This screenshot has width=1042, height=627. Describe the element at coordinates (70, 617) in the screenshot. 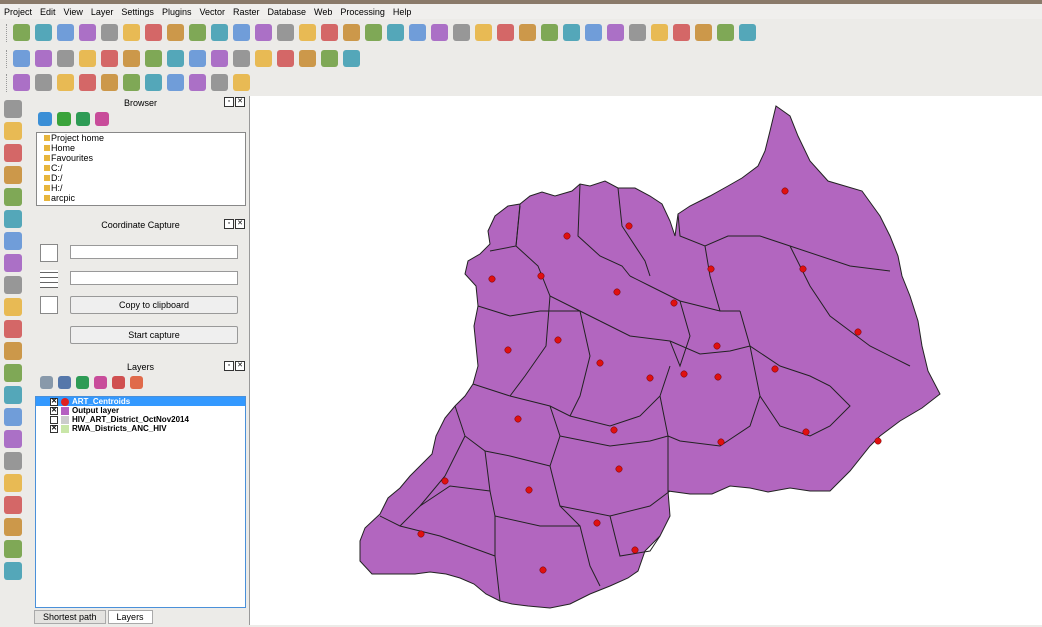

I see `tab-shortest-path: Shortest path` at that location.